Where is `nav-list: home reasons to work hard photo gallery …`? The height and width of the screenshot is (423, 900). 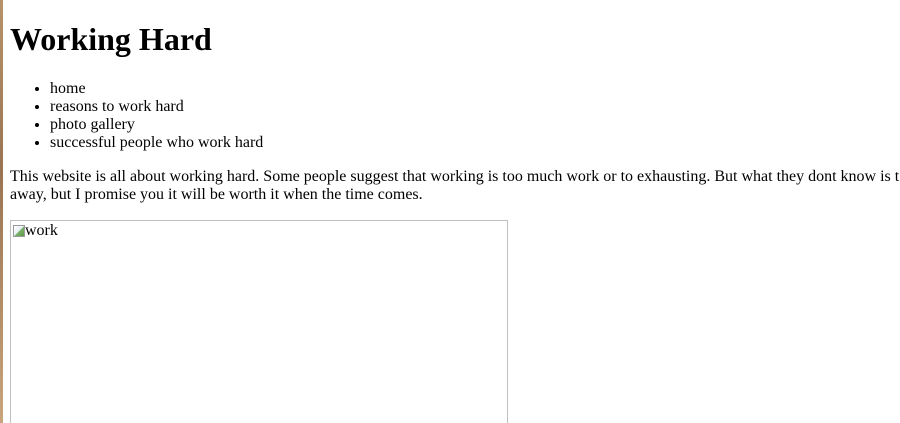 nav-list: home reasons to work hard photo gallery … is located at coordinates (136, 116).